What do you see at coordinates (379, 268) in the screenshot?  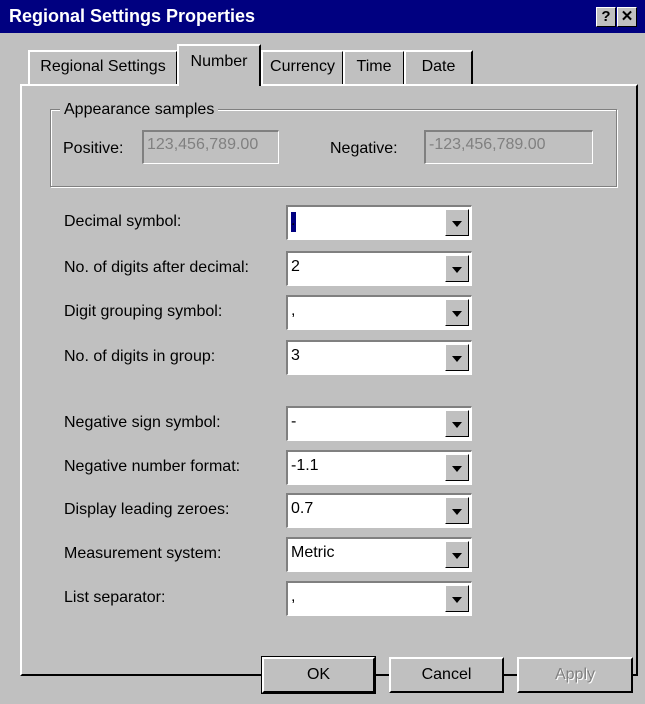 I see `digits-after-decimal-combo: 2` at bounding box center [379, 268].